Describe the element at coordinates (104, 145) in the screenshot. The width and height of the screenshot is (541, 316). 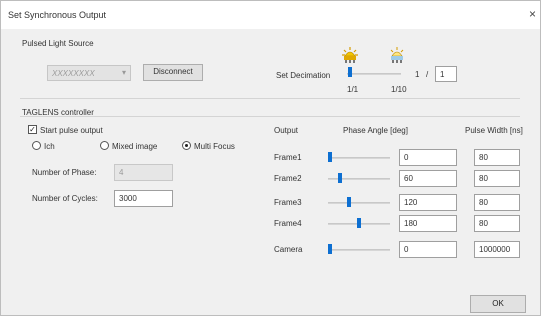
I see `mode-radio-mixed` at that location.